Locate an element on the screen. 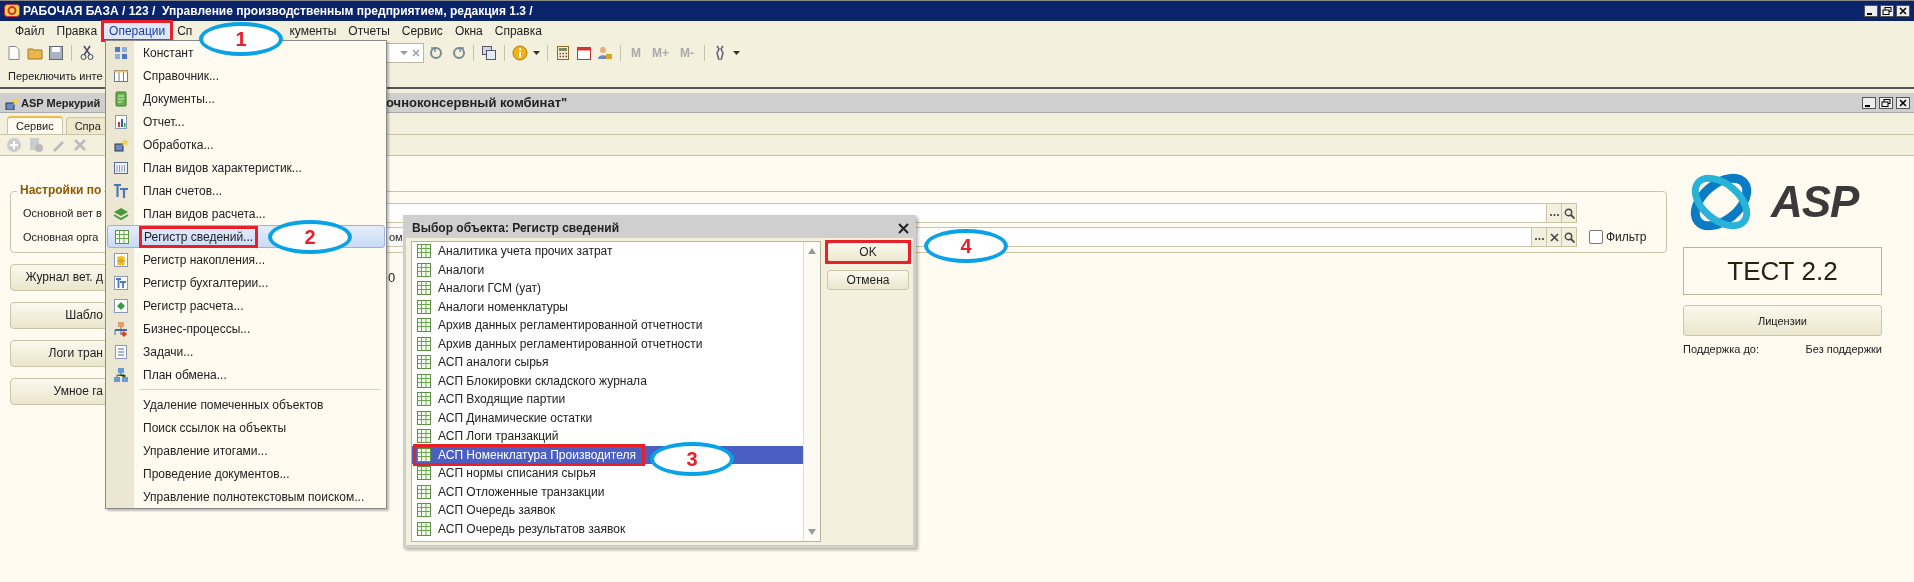 The height and width of the screenshot is (582, 1914). switch-interface-link: Переключить инте is located at coordinates (55, 76).